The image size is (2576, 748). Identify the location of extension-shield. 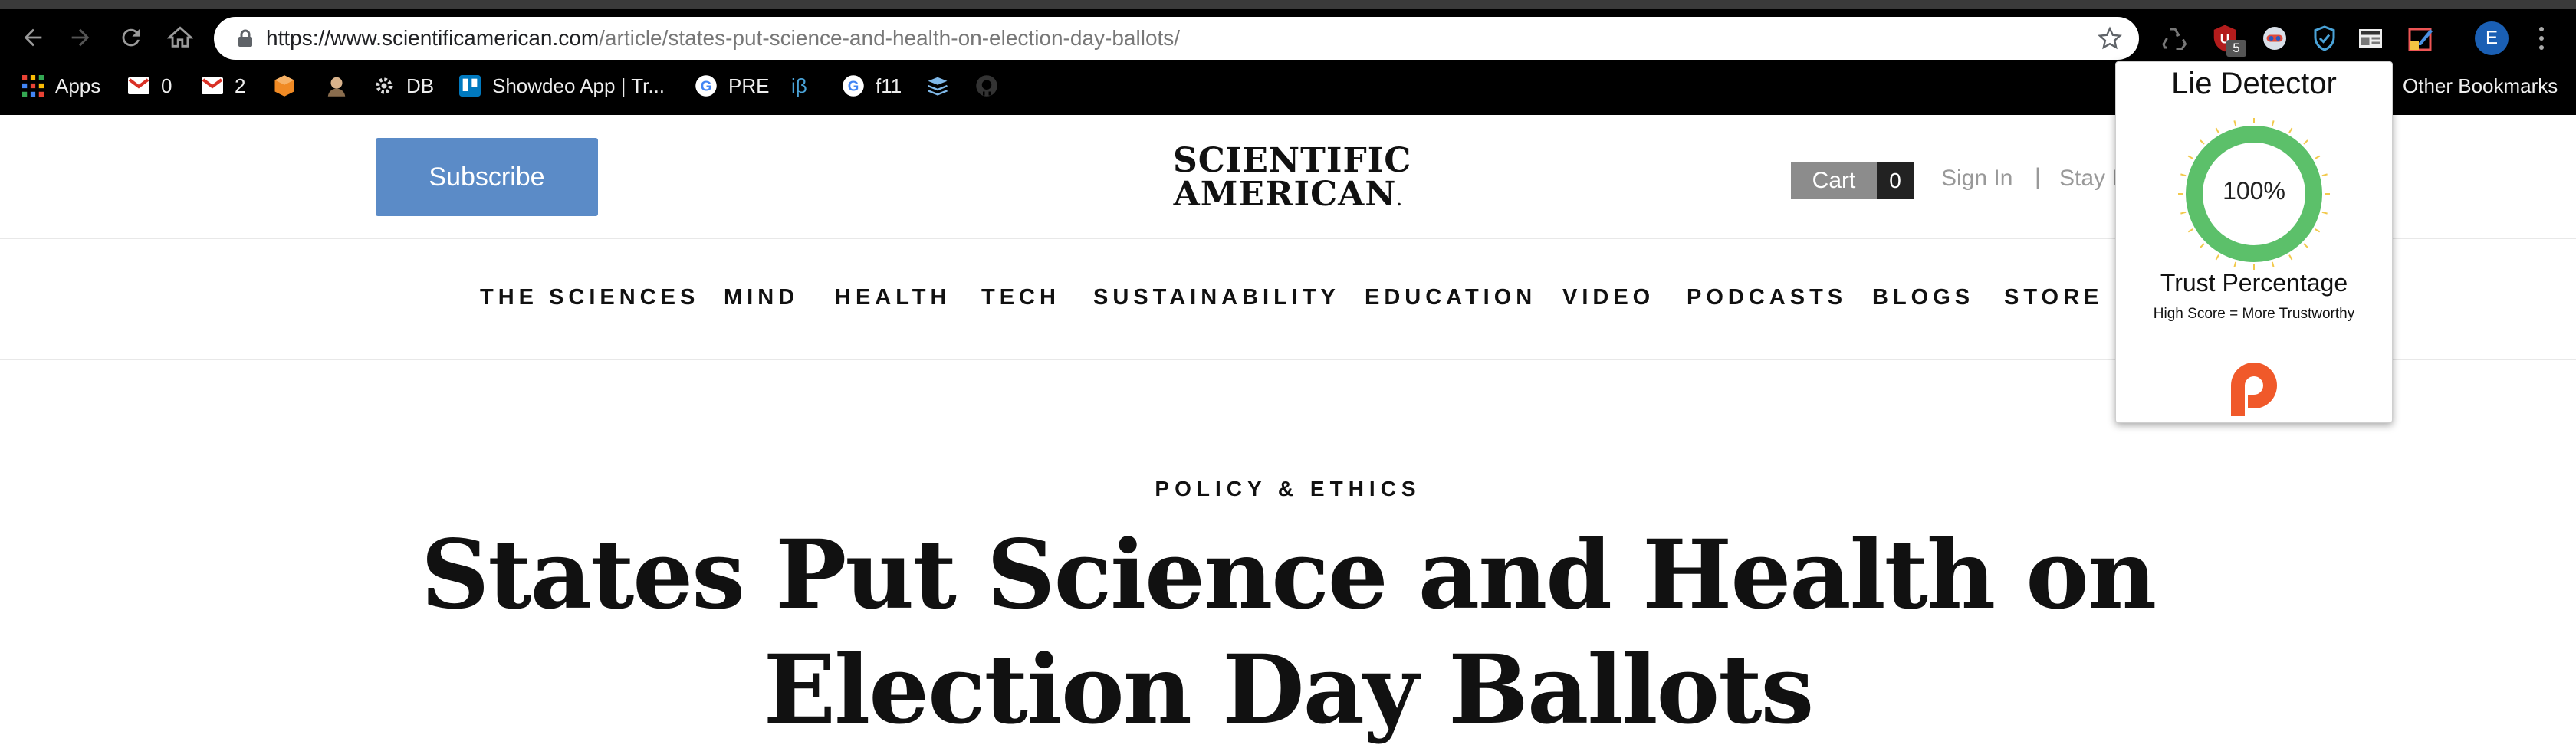
(2324, 39).